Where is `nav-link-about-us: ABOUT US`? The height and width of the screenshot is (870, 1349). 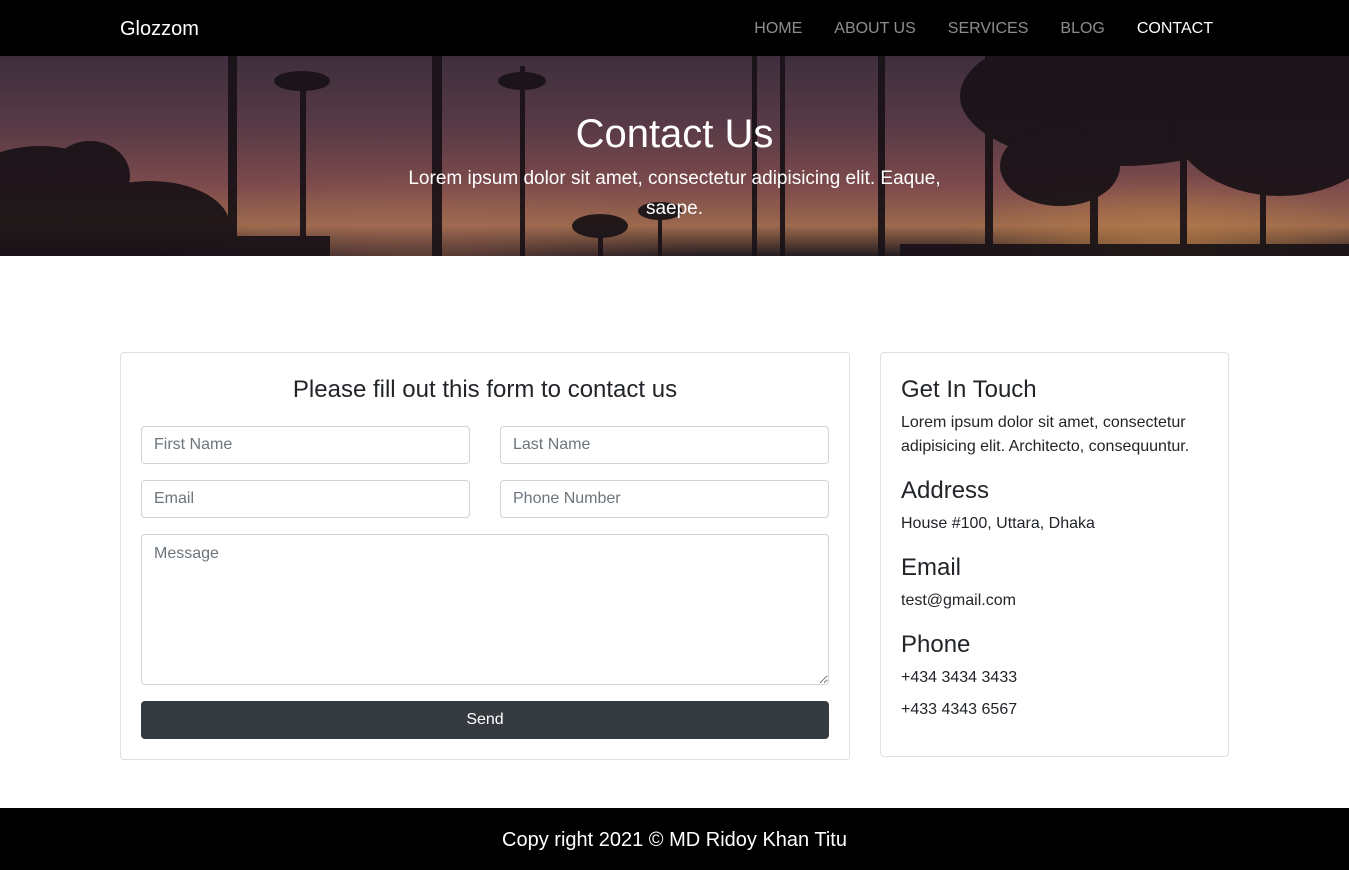 nav-link-about-us: ABOUT US is located at coordinates (875, 29).